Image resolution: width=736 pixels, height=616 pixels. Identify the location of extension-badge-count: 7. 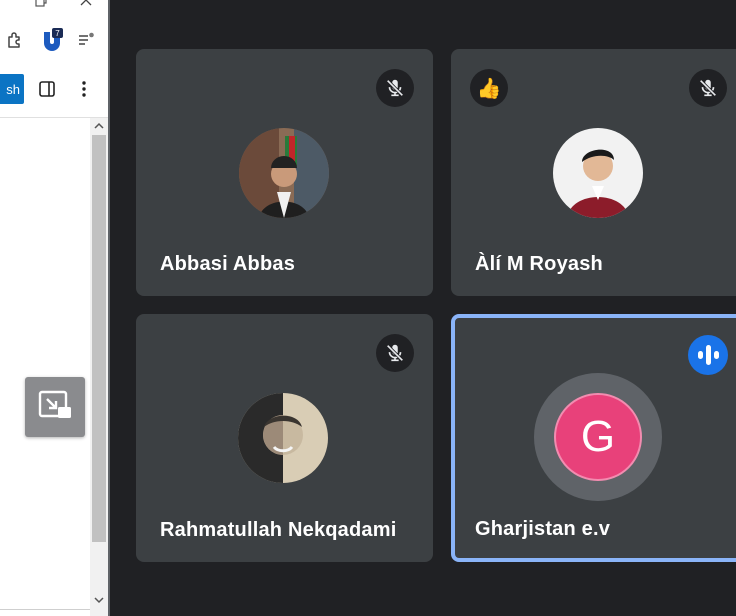
(57, 33).